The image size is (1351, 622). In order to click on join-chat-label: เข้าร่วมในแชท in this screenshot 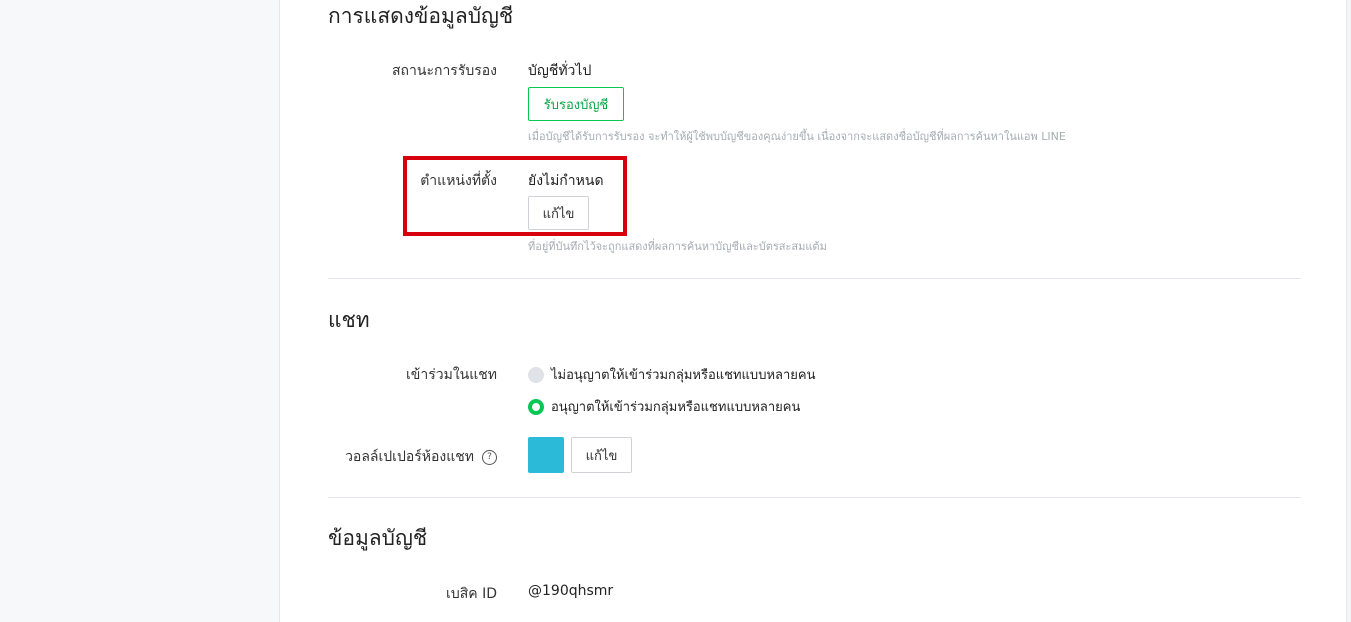, I will do `click(451, 375)`.